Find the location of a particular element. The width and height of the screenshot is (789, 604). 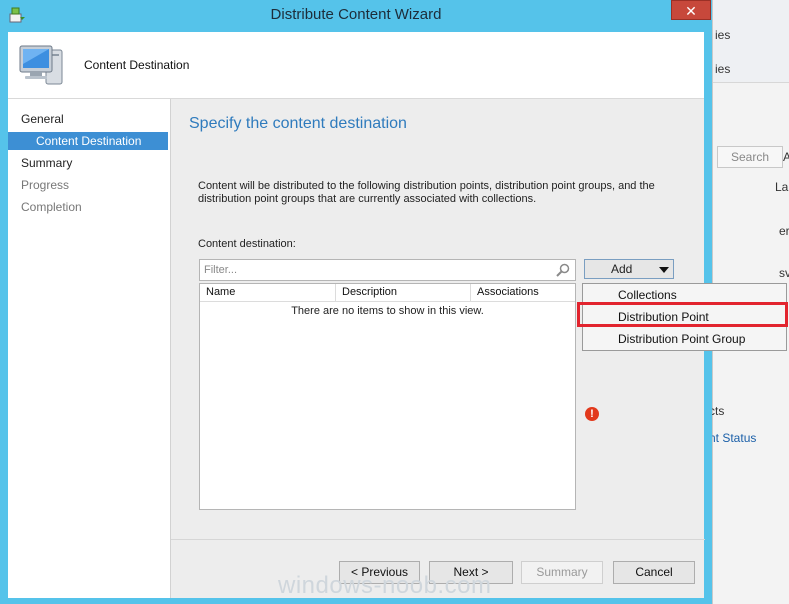

header-page-label: Content Destination is located at coordinates (137, 65).